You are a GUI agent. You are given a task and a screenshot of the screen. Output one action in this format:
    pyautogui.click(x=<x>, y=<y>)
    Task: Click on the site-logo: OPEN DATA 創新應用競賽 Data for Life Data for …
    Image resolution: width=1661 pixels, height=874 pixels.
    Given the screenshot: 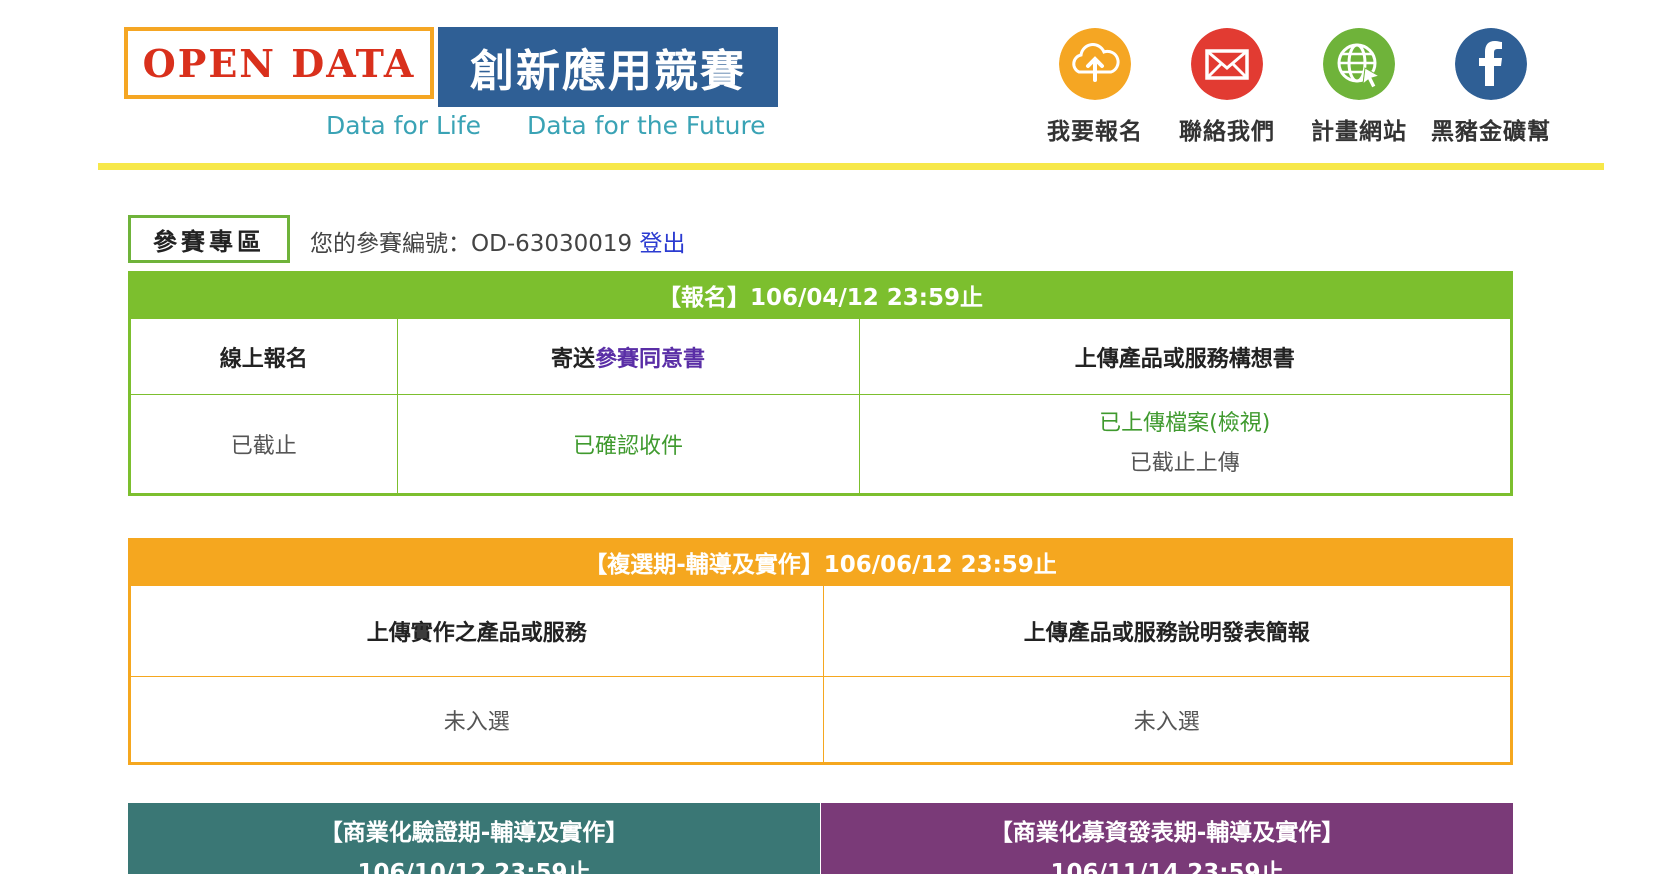 What is the action you would take?
    pyautogui.click(x=451, y=83)
    